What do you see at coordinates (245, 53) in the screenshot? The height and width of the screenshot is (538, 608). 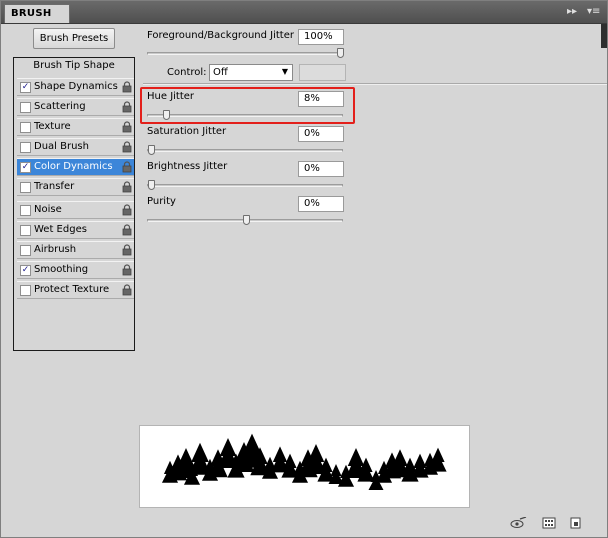 I see `fg-bg-jitter-slider` at bounding box center [245, 53].